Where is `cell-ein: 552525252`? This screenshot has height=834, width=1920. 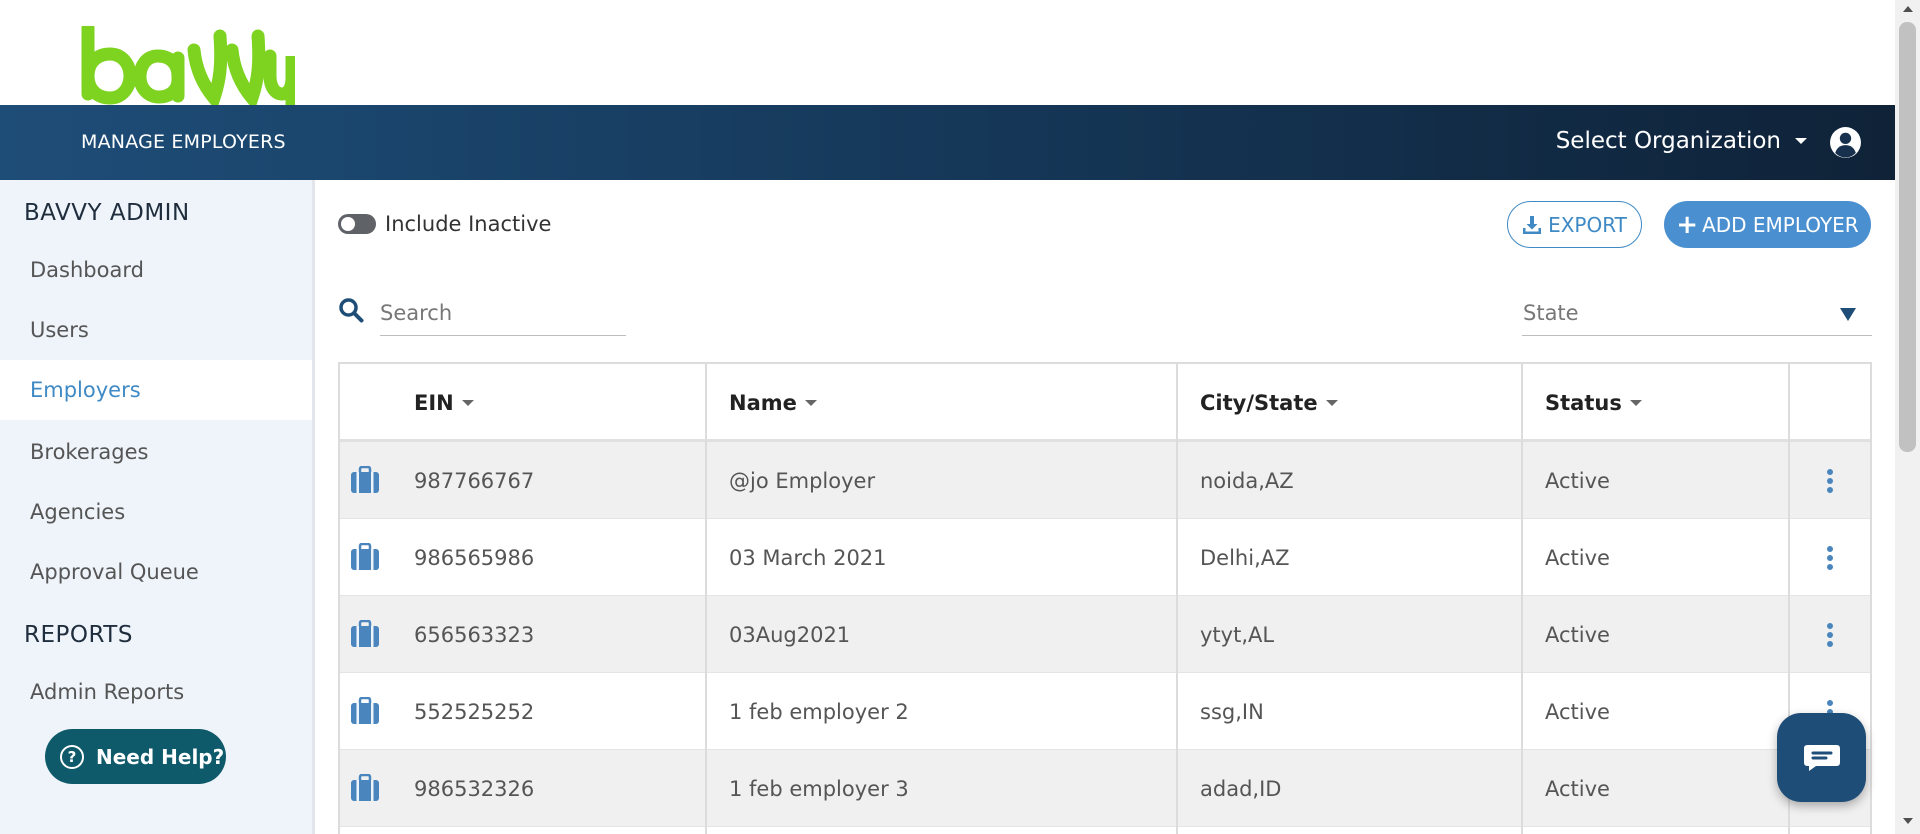 cell-ein: 552525252 is located at coordinates (474, 711).